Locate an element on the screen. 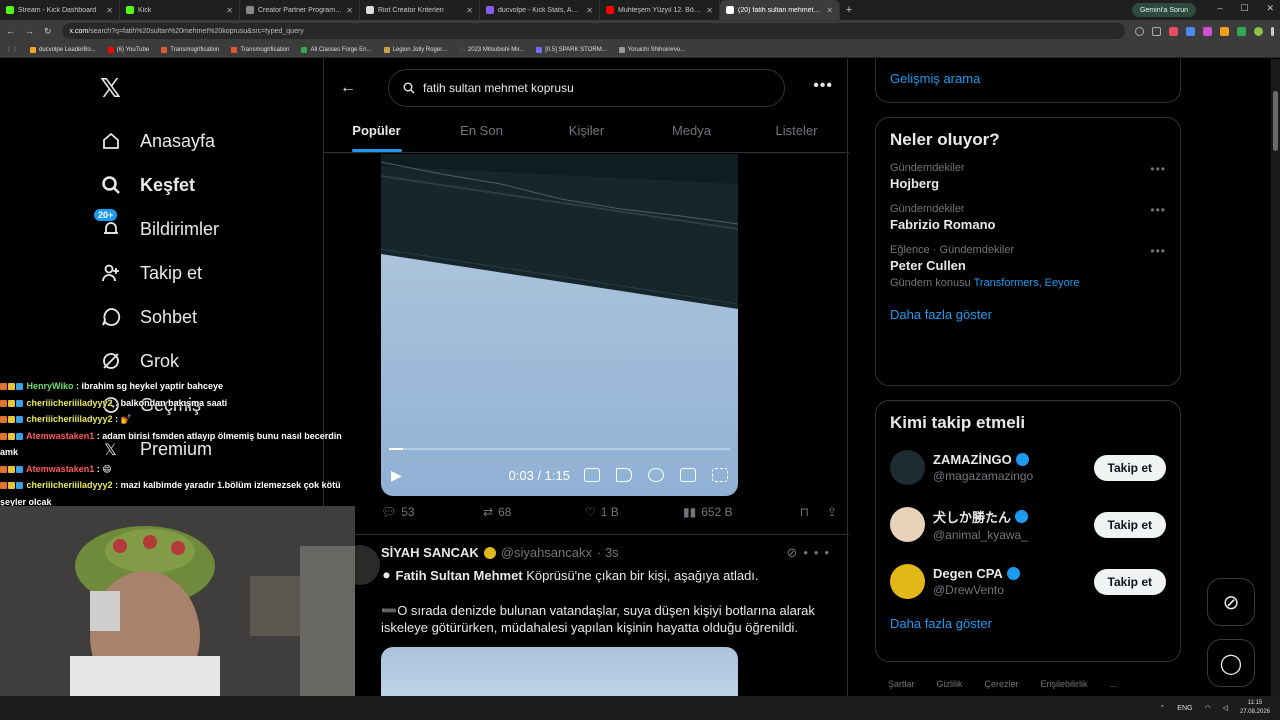 This screenshot has width=1280, height=720. author-handle: @siyahsancakx is located at coordinates (546, 552).